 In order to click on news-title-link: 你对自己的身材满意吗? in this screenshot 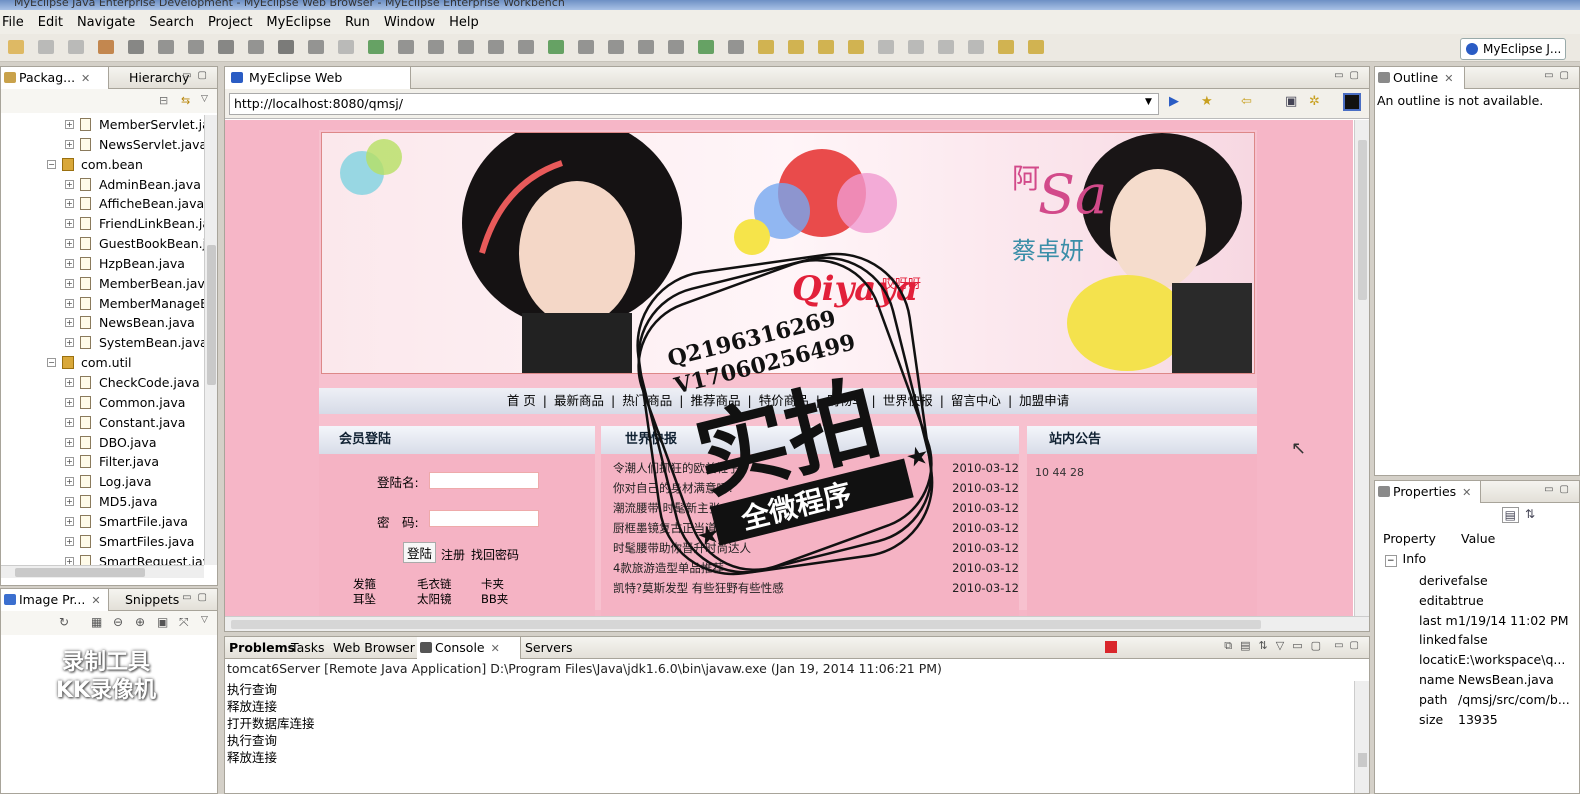, I will do `click(673, 488)`.